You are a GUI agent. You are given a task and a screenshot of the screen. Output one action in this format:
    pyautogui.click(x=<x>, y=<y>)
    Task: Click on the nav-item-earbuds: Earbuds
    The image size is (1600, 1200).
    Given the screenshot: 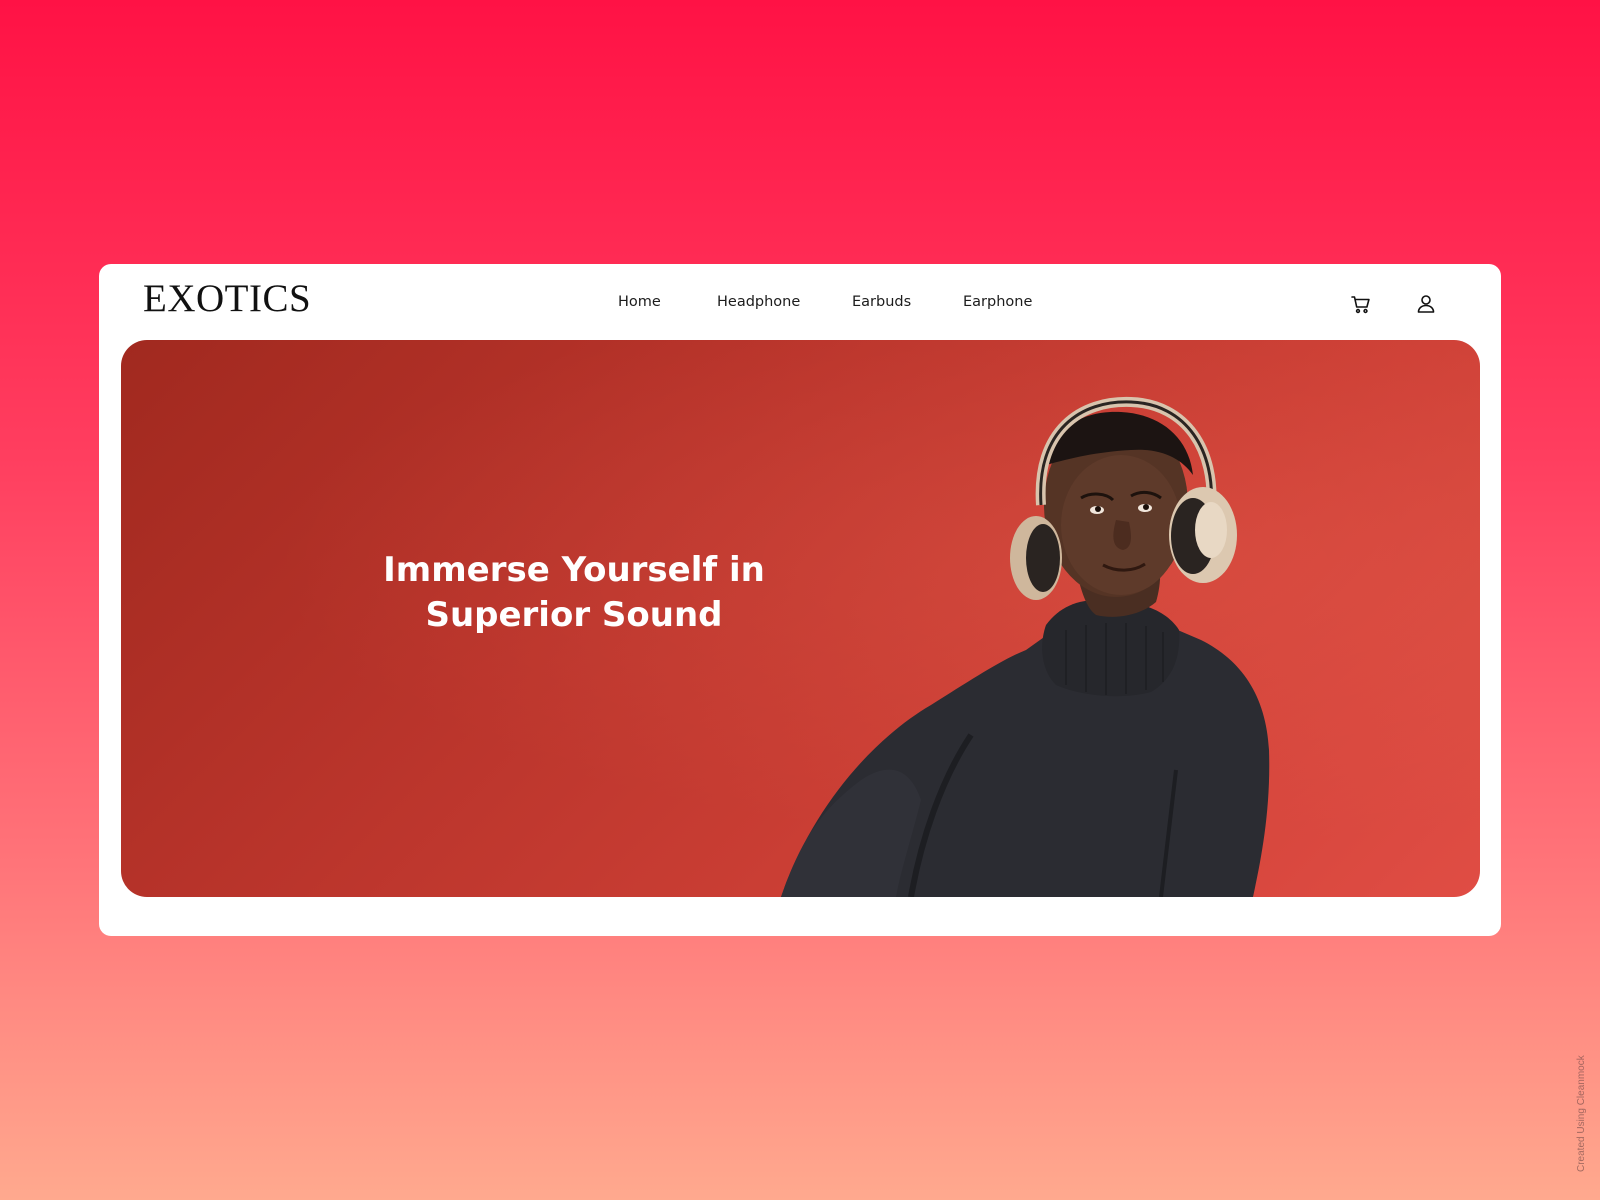 What is the action you would take?
    pyautogui.click(x=881, y=302)
    